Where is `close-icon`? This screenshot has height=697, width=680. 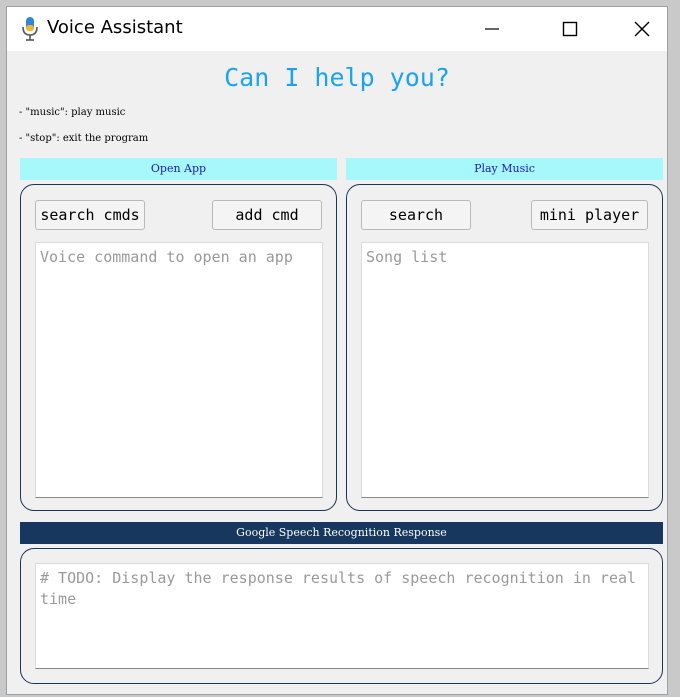 close-icon is located at coordinates (642, 29).